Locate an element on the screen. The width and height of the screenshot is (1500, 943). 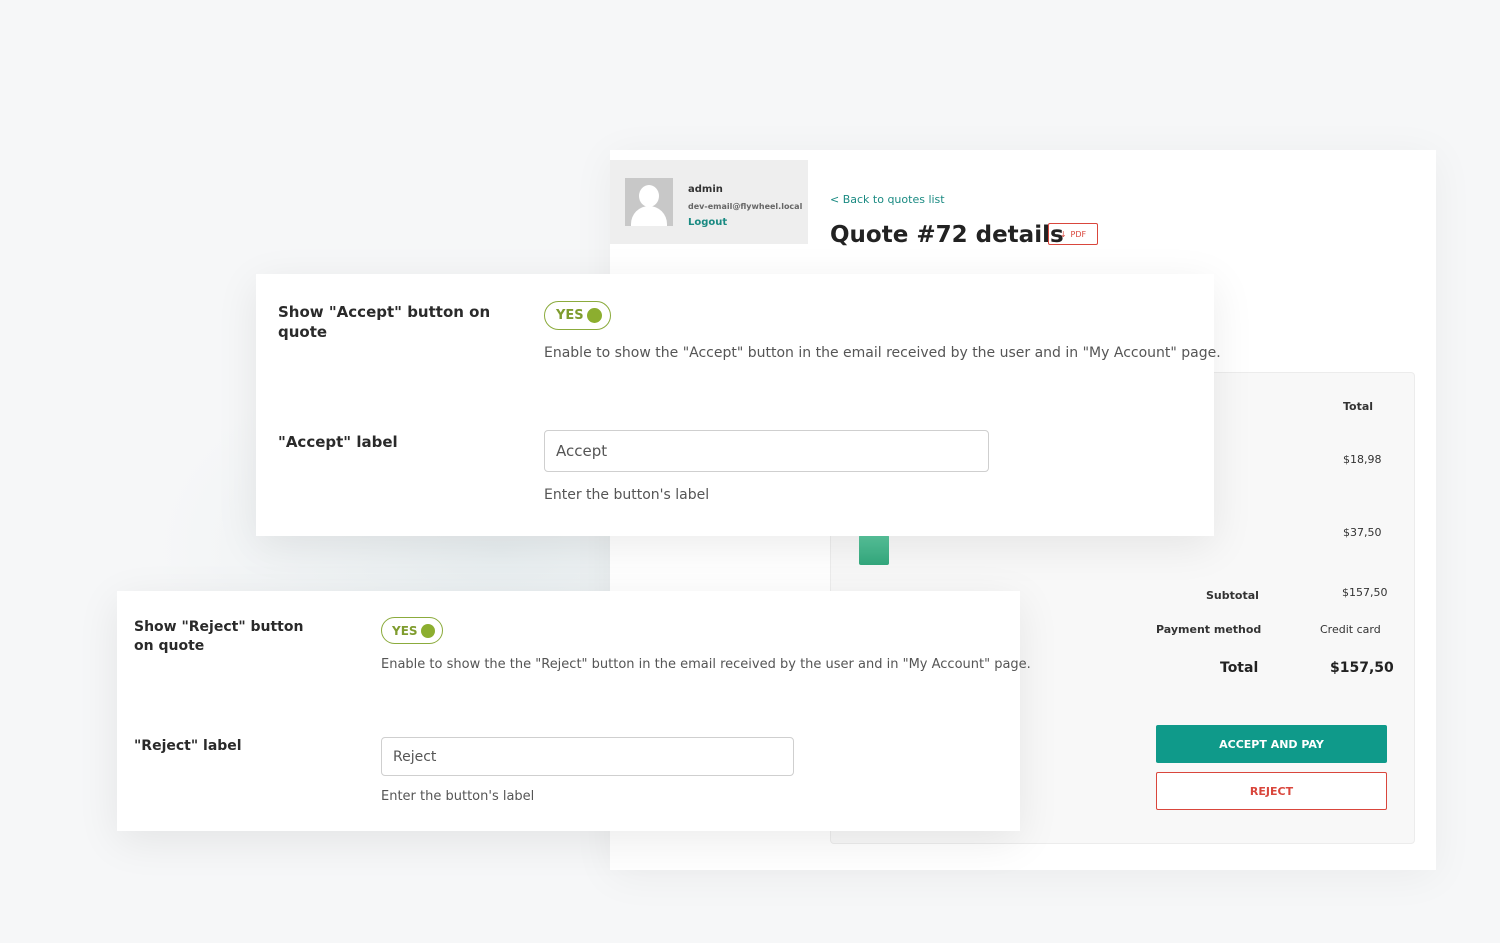
download-arrow-icon: ↓ is located at coordinates (1063, 234).